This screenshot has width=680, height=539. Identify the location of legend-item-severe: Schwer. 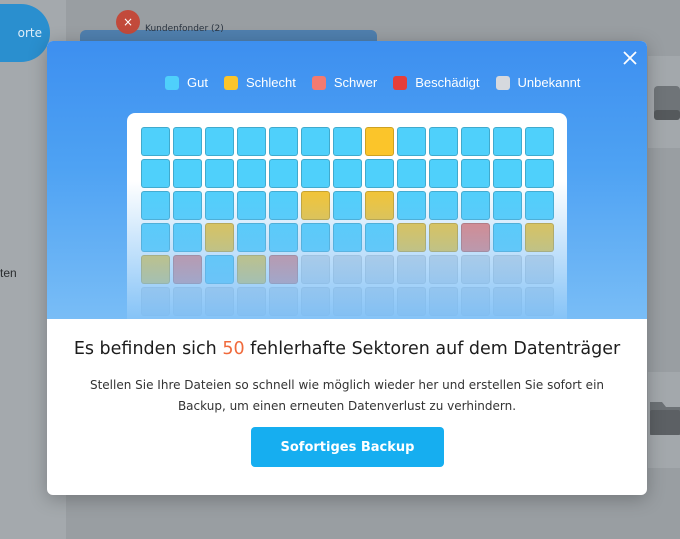
(344, 82).